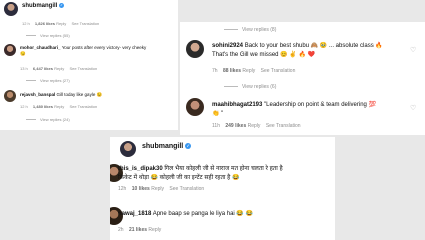 This screenshot has height=240, width=425. Describe the element at coordinates (140, 169) in the screenshot. I see `comment-username: this_is_dipak30` at that location.